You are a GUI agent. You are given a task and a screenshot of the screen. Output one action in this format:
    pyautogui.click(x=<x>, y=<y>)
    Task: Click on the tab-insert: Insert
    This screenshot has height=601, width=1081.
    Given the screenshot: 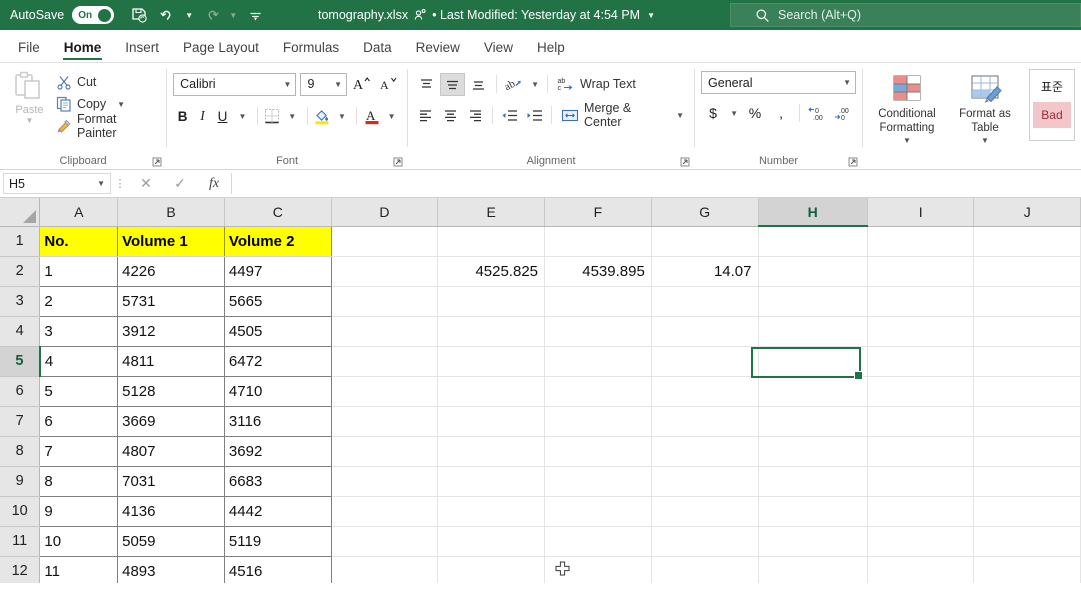 What is the action you would take?
    pyautogui.click(x=142, y=49)
    